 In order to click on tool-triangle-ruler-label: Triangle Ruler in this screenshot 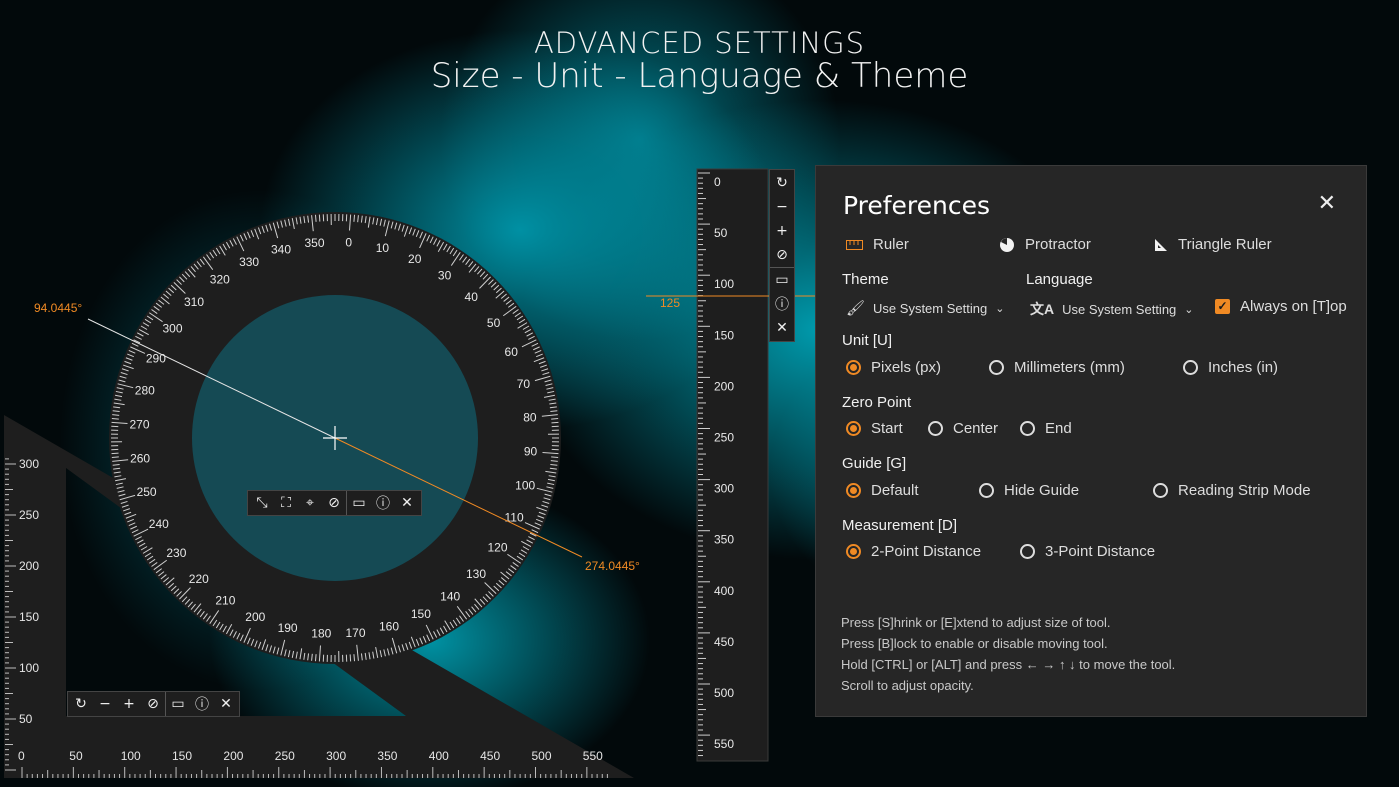, I will do `click(1225, 244)`.